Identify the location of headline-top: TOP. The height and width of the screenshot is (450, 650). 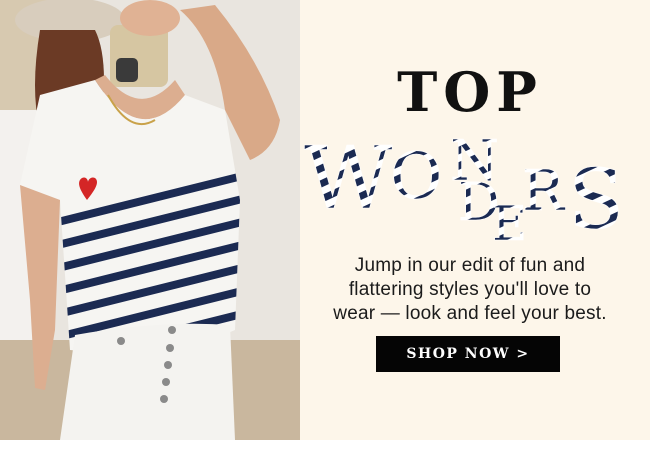
(470, 92).